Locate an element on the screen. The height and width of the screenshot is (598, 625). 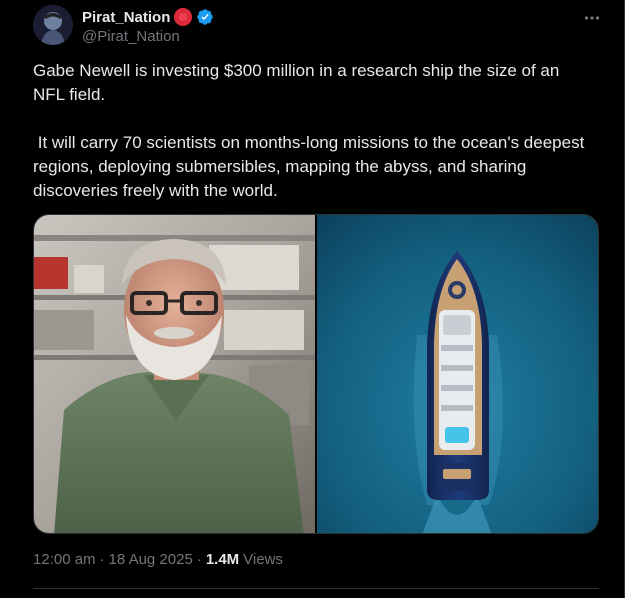
tweet-header: Pirat_Nation @Pirat_Nation is located at coordinates (318, 26).